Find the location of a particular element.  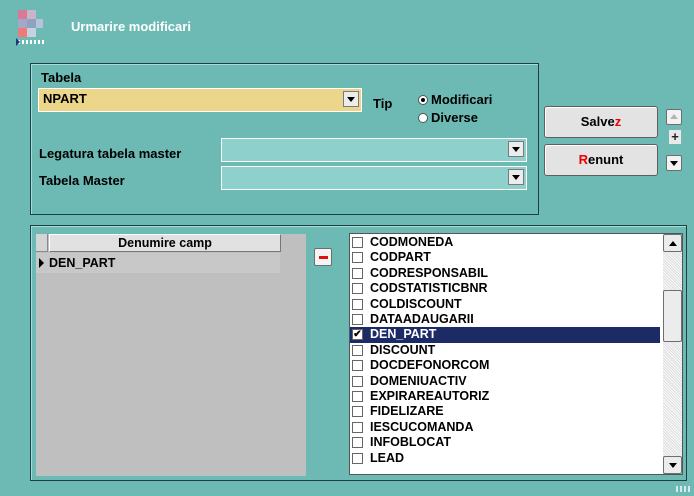

title-bar: Urmarire modificari is located at coordinates (347, 29).